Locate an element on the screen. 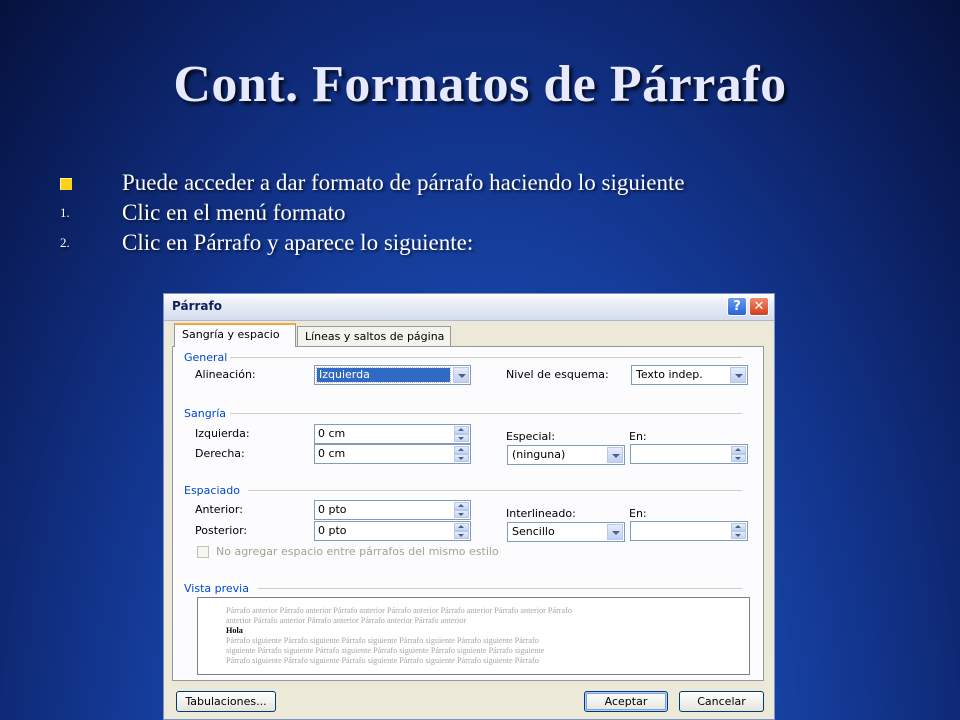  list-item-number: 2. is located at coordinates (65, 242).